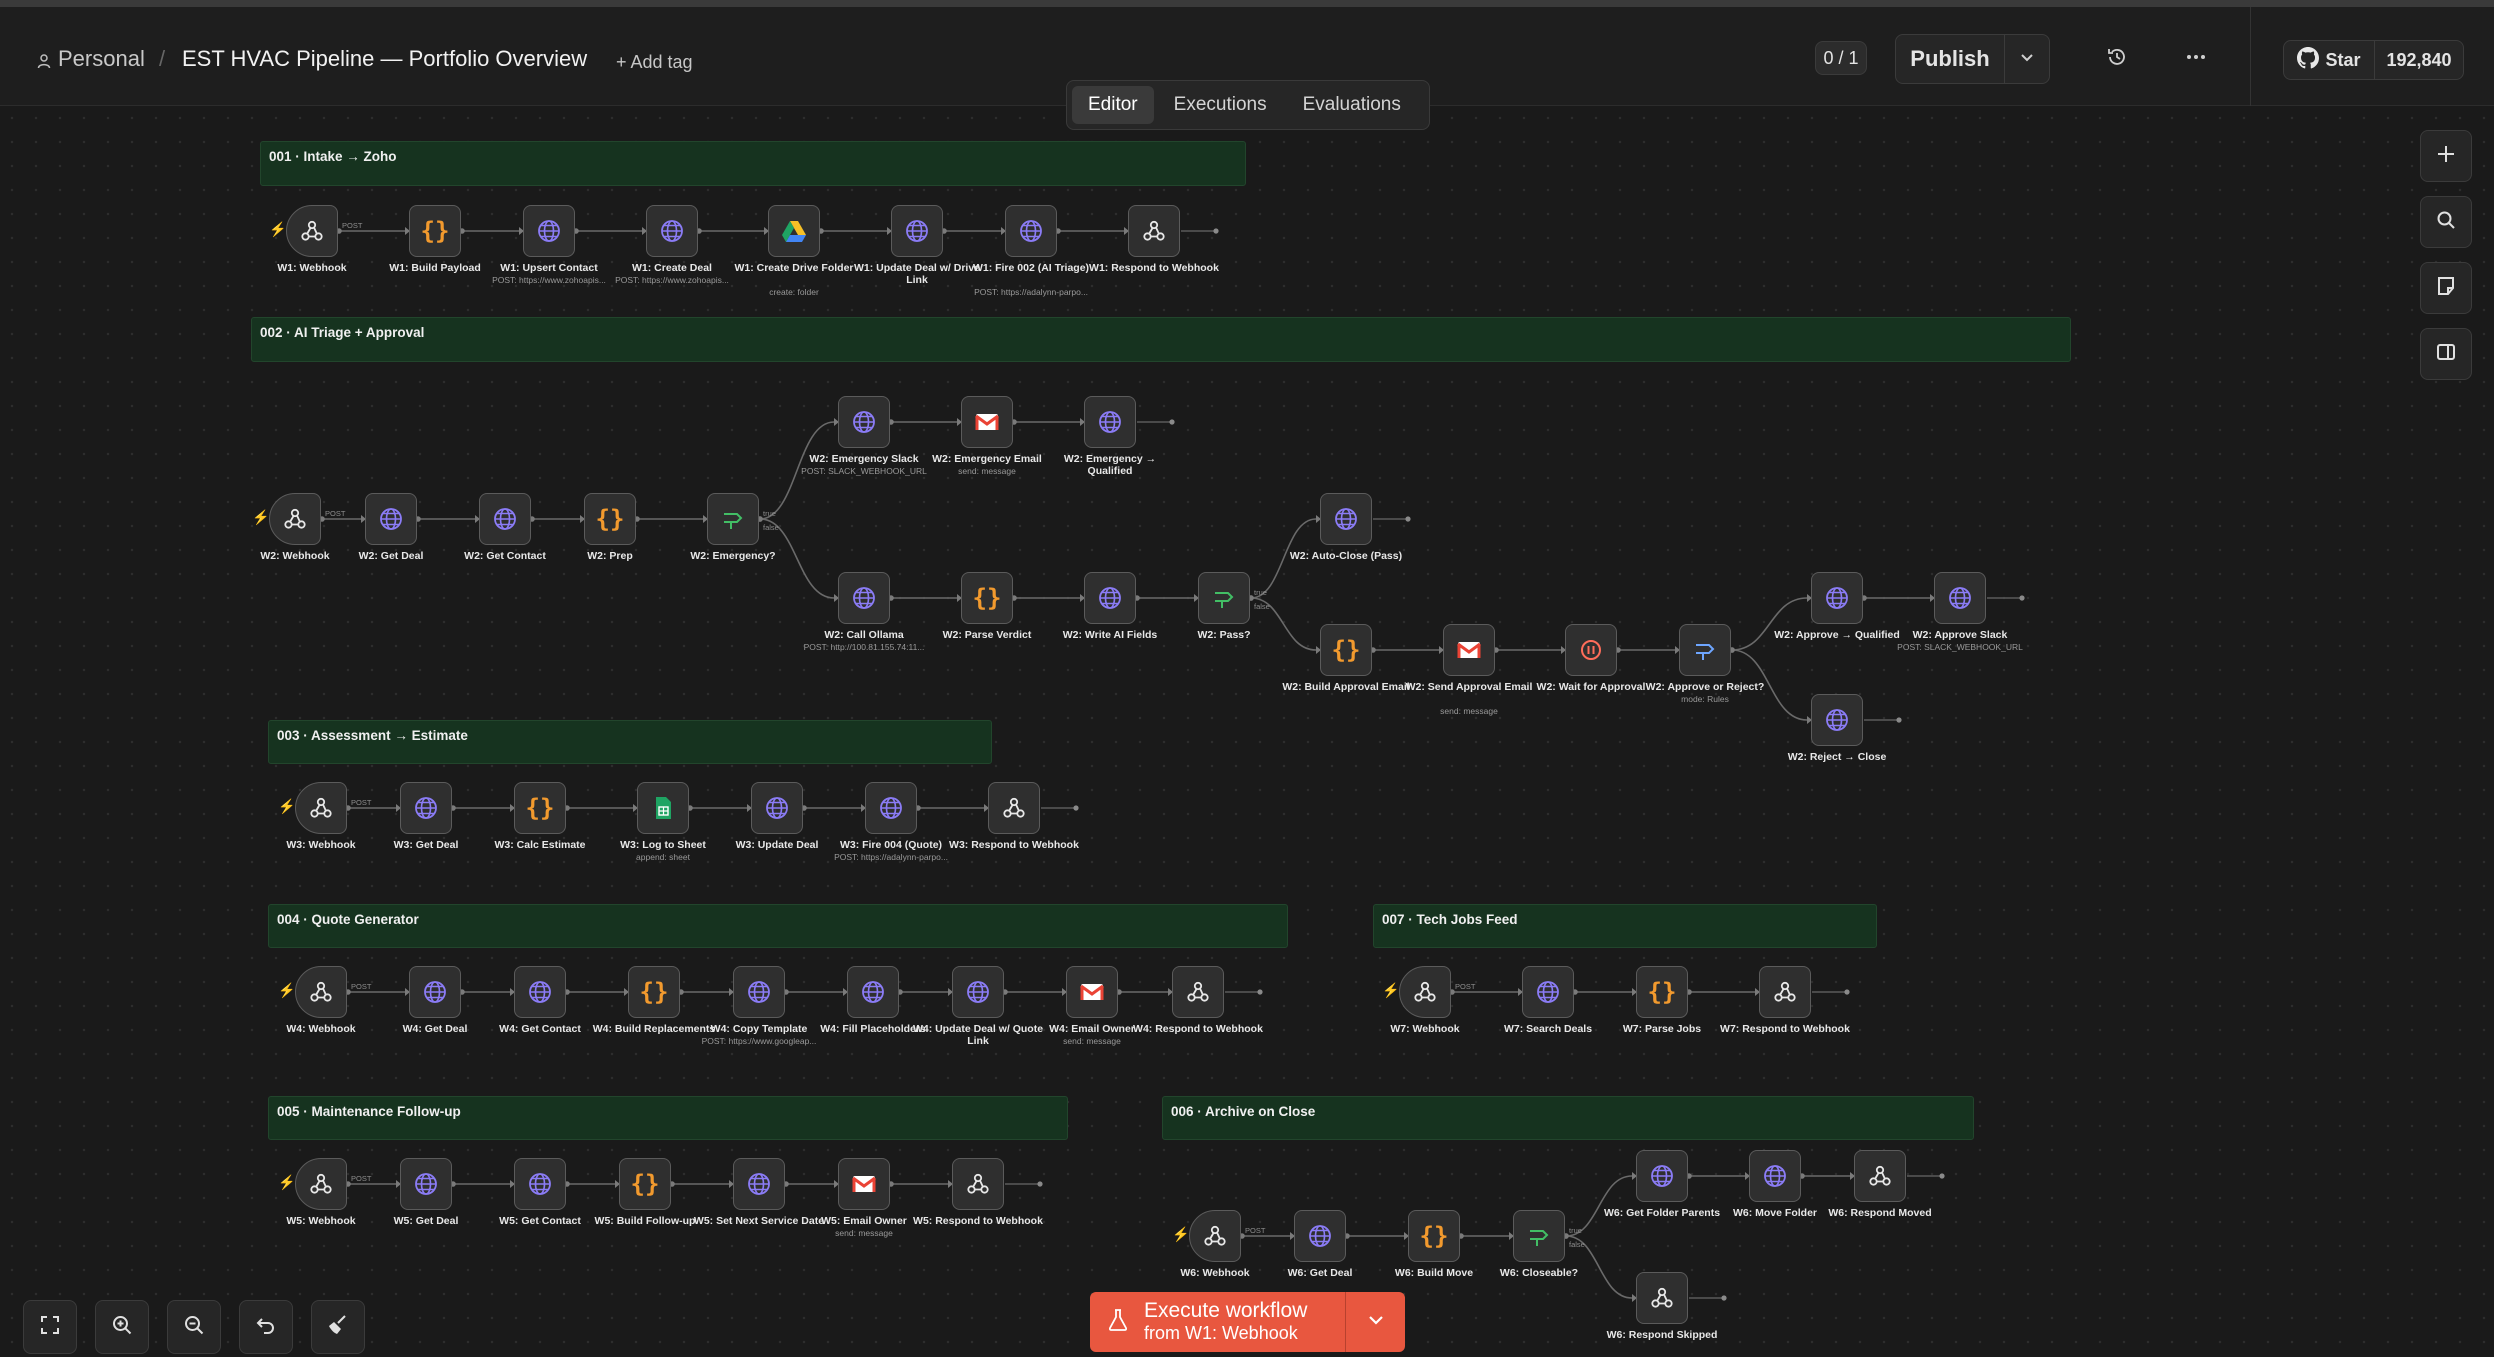 The height and width of the screenshot is (1357, 2494). Describe the element at coordinates (1161, 339) in the screenshot. I see `sticky-note: 002 · AI Triage + Approval` at that location.